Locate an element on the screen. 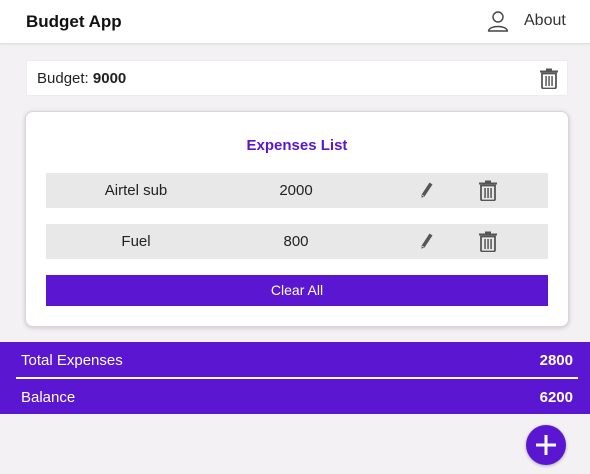 The width and height of the screenshot is (590, 474). navbar: Budget App About is located at coordinates (295, 22).